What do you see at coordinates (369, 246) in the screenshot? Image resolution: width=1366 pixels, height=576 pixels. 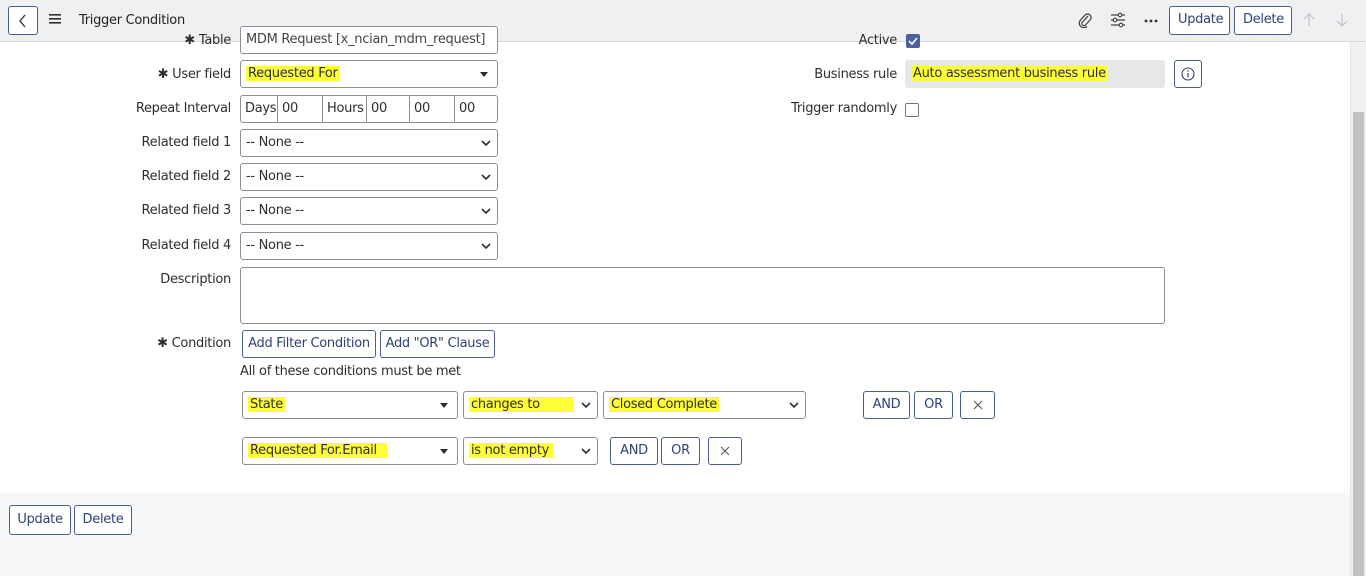 I see `related-field-4-select: -- None --` at bounding box center [369, 246].